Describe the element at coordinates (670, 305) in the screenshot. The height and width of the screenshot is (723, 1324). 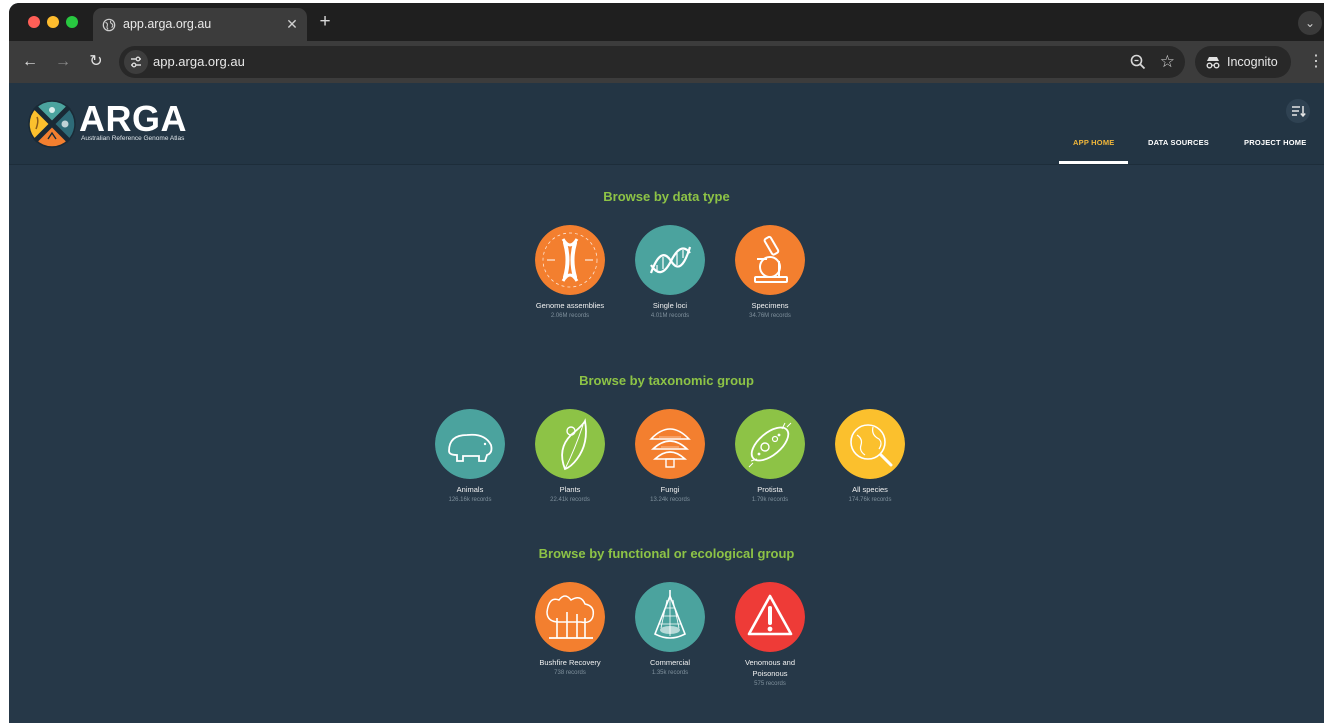
I see `tile-label: Single loci` at that location.